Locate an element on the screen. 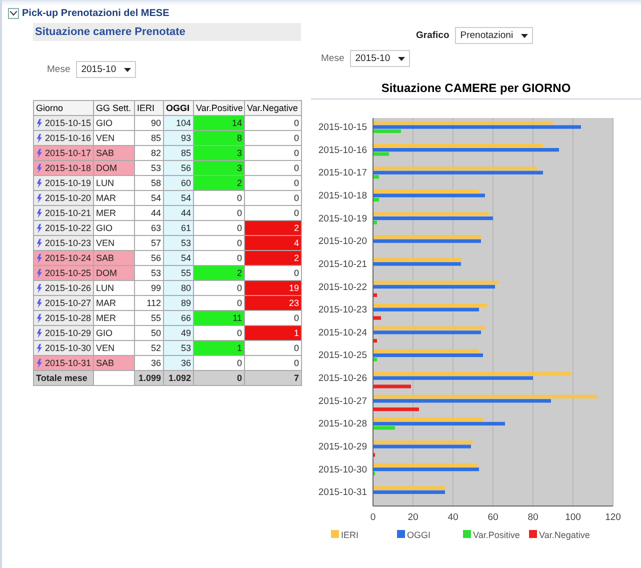 The image size is (641, 568). date-text: 2015-10-28 is located at coordinates (67, 318).